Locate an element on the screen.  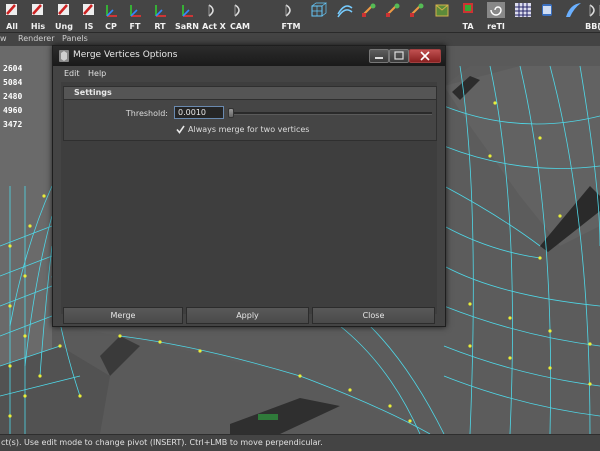
maximize-icon is located at coordinates (399, 55).